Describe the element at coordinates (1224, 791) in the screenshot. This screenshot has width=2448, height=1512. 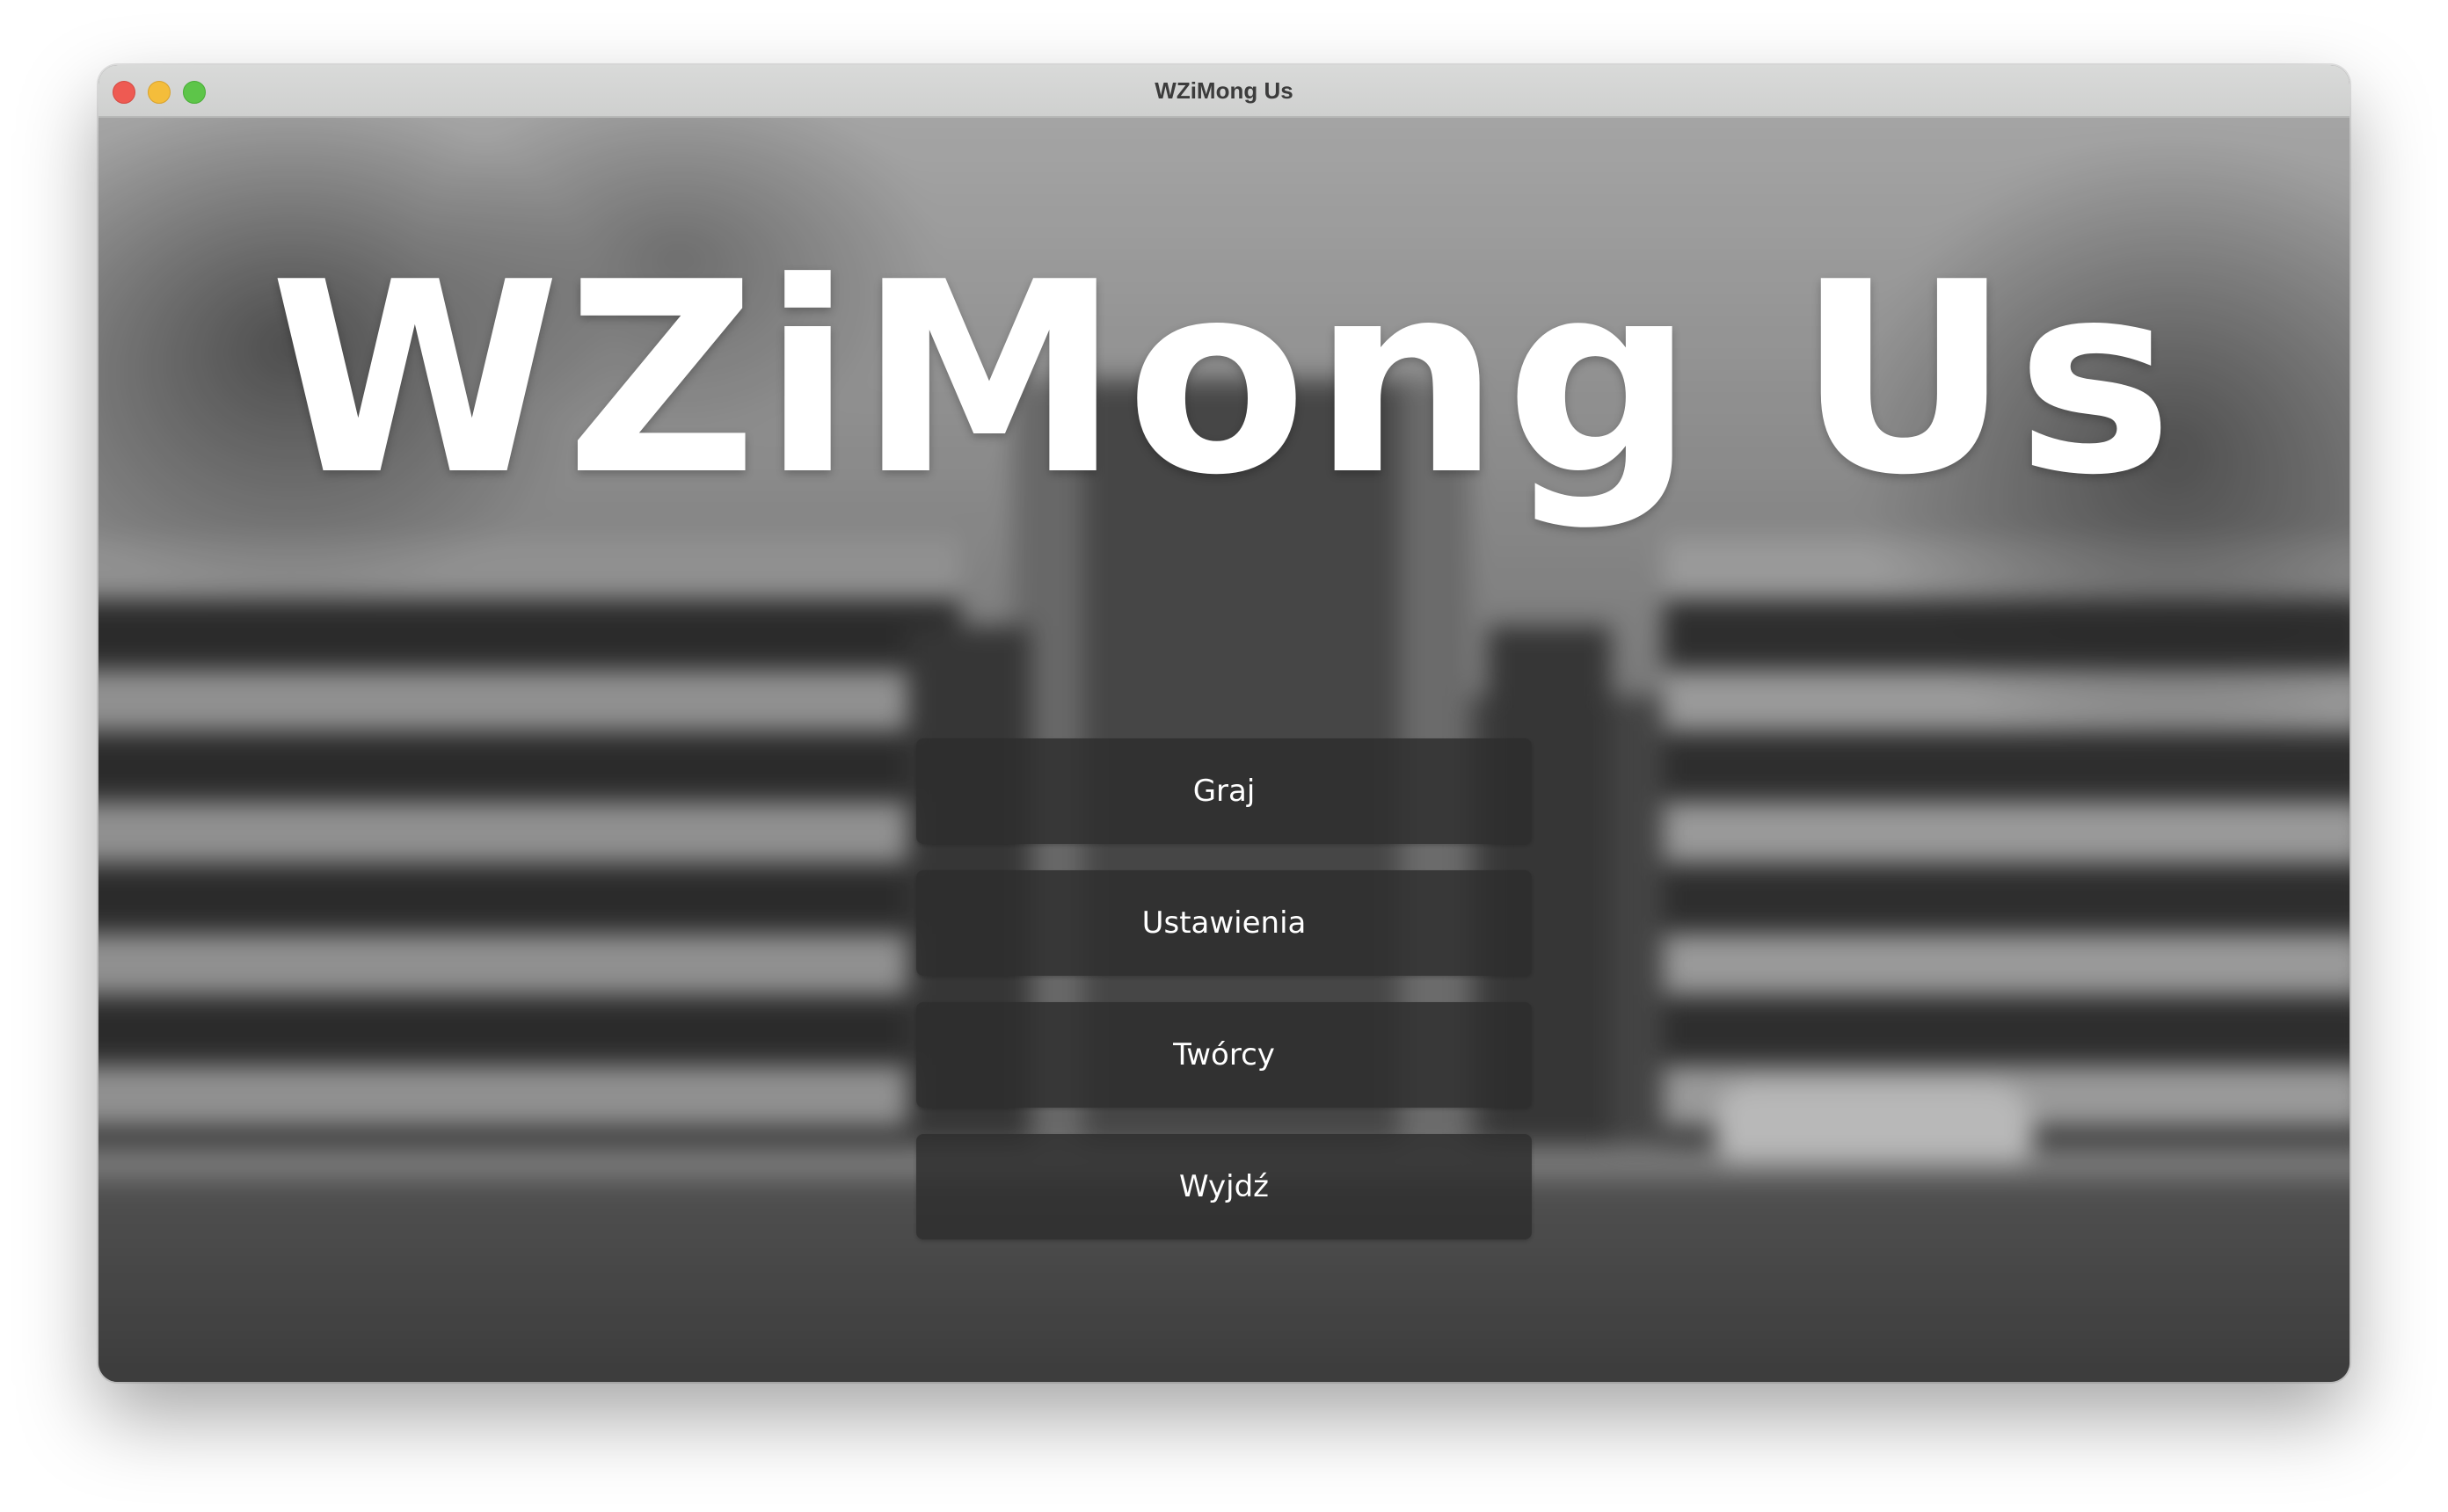
I see `play-button: Graj` at that location.